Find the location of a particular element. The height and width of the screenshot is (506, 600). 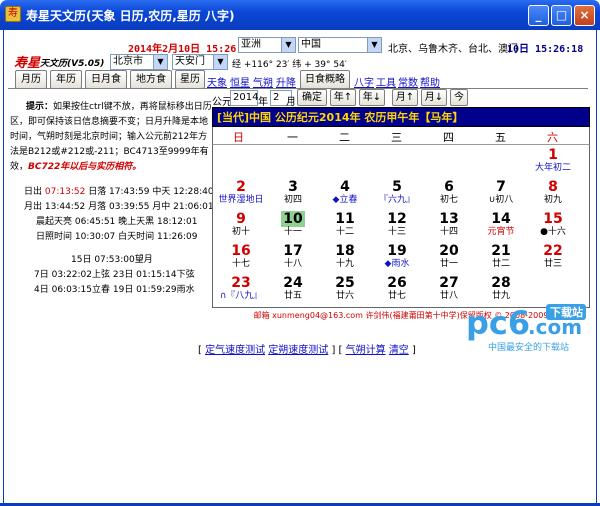

city-datetime: 10日 15:26:18 is located at coordinates (545, 49).